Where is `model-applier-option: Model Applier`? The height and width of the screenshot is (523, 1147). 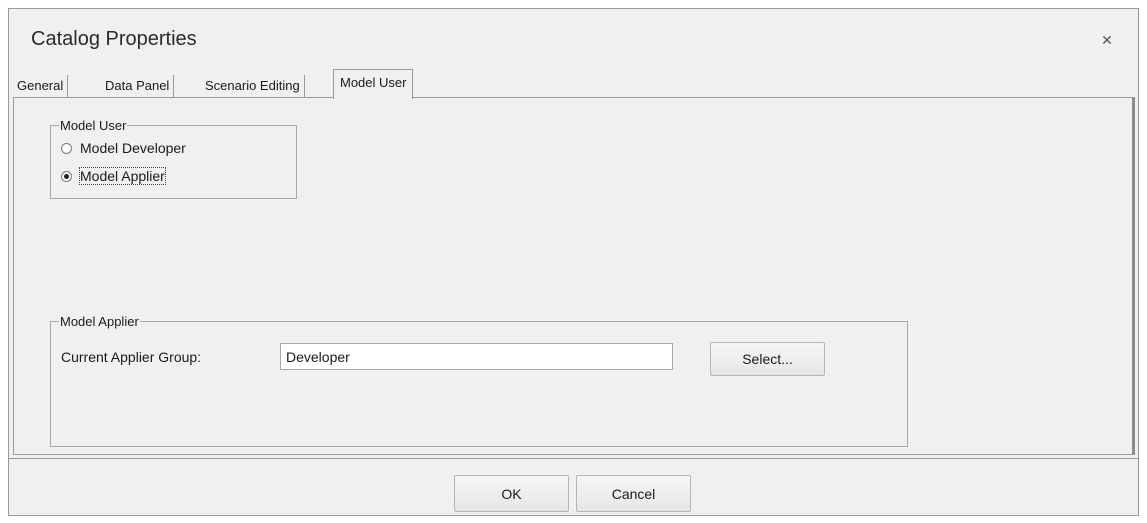
model-applier-option: Model Applier is located at coordinates (113, 176).